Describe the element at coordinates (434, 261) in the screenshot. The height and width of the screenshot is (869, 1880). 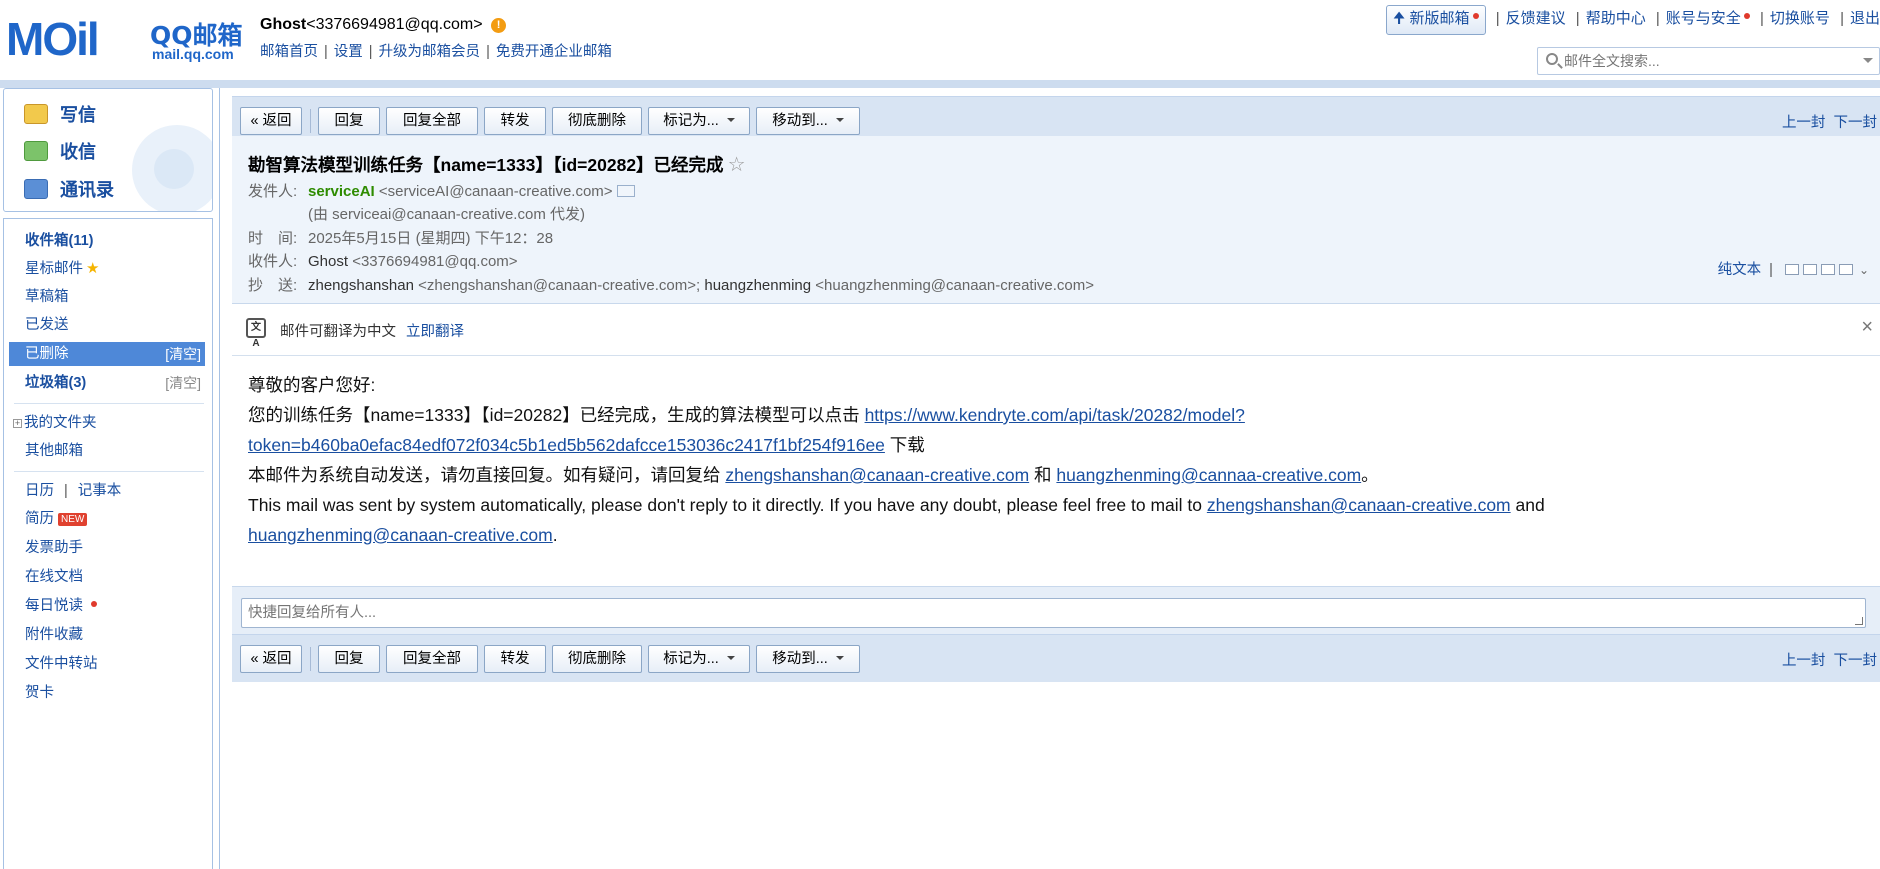
I see `recipient-email: <3376694981@qq.com>` at that location.